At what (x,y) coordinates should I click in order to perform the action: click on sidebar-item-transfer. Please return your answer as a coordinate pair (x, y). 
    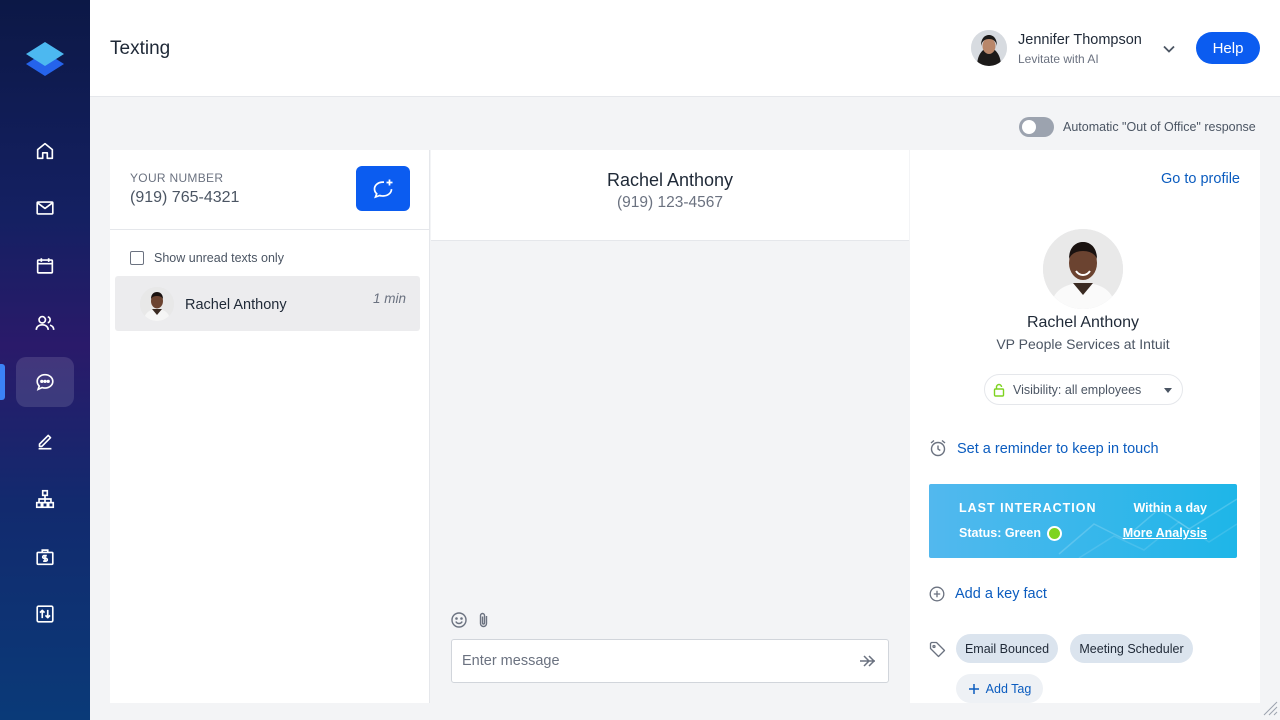
    Looking at the image, I should click on (45, 614).